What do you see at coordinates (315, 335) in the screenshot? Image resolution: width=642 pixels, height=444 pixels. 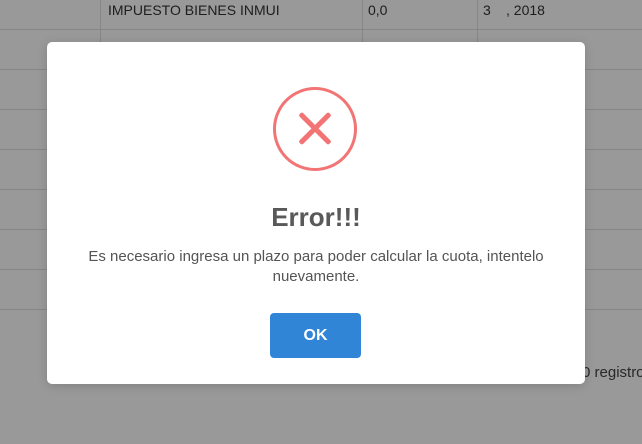 I see `ok-button: OK` at bounding box center [315, 335].